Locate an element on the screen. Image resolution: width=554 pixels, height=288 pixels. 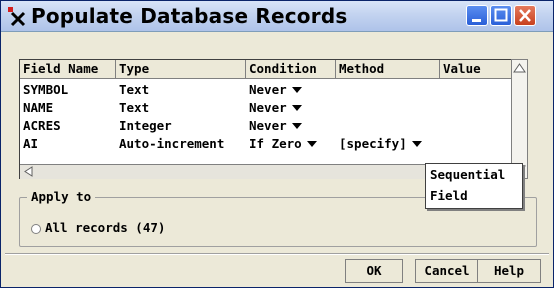
table-header: Field Name Type Condition Method Value is located at coordinates (273, 69).